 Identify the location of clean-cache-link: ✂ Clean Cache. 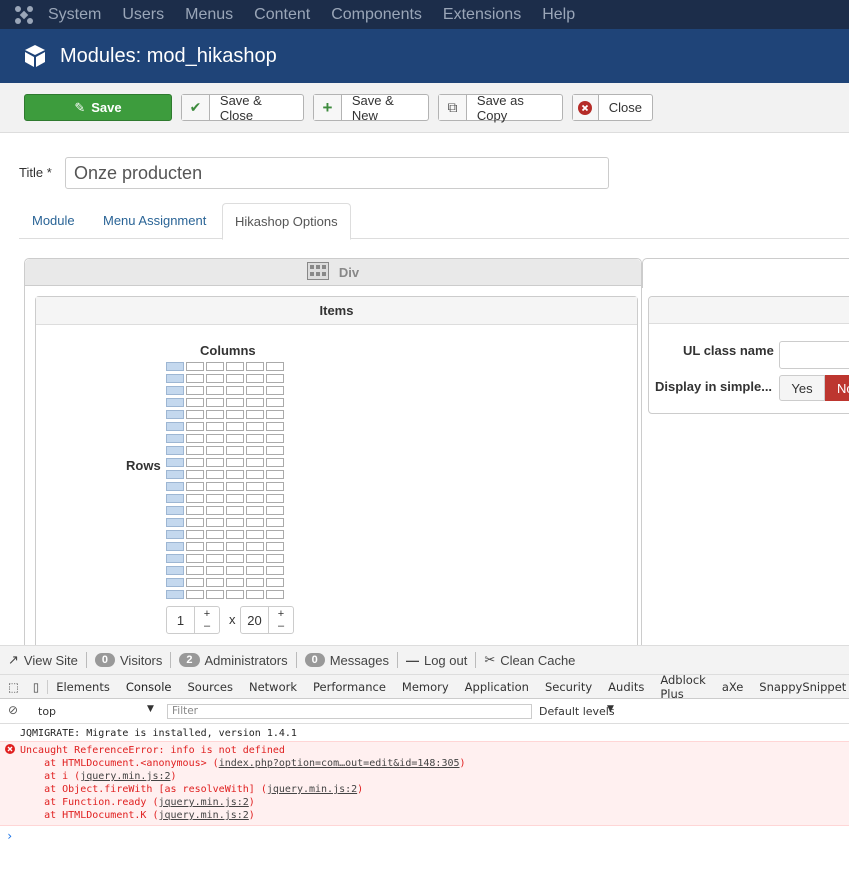
(529, 660).